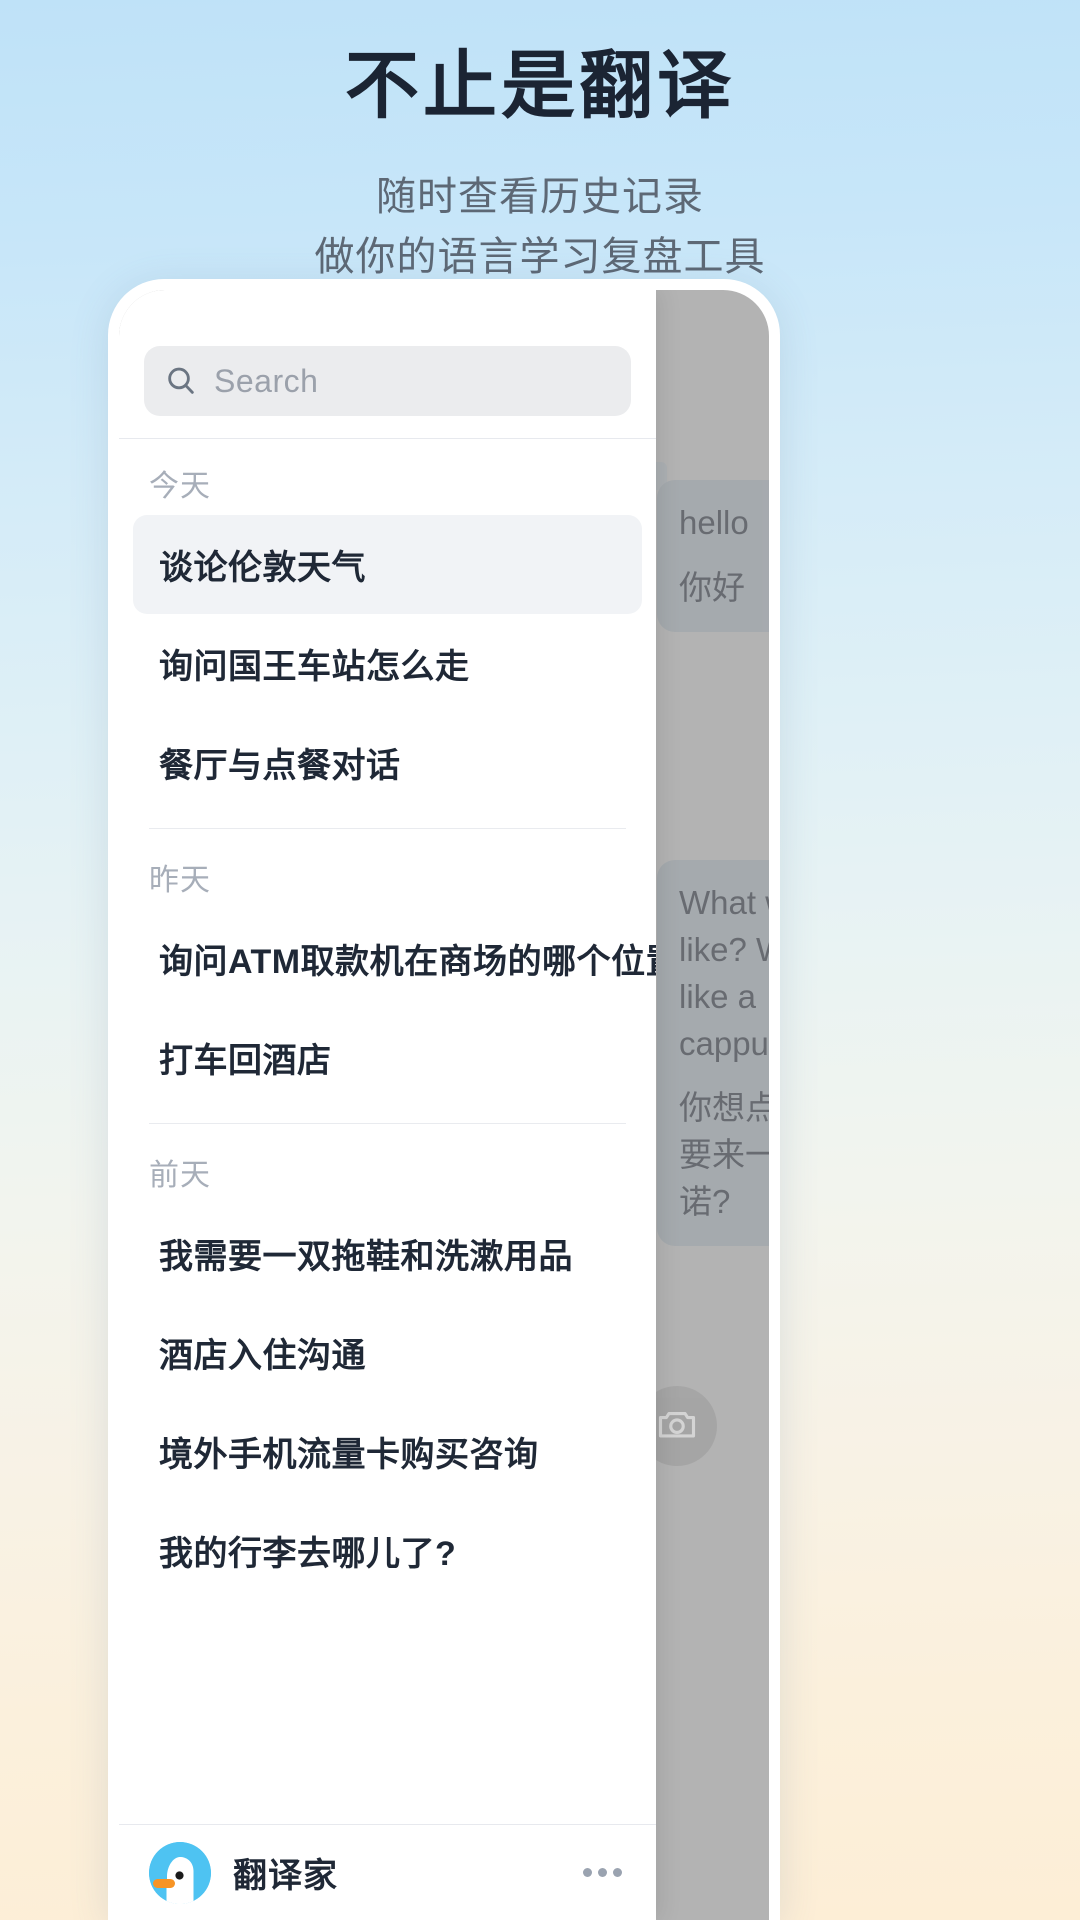 Image resolution: width=1080 pixels, height=1920 pixels. I want to click on chat-bubble-translation: 你想点什么?要不要来一杯卡布基诺?, so click(724, 1155).